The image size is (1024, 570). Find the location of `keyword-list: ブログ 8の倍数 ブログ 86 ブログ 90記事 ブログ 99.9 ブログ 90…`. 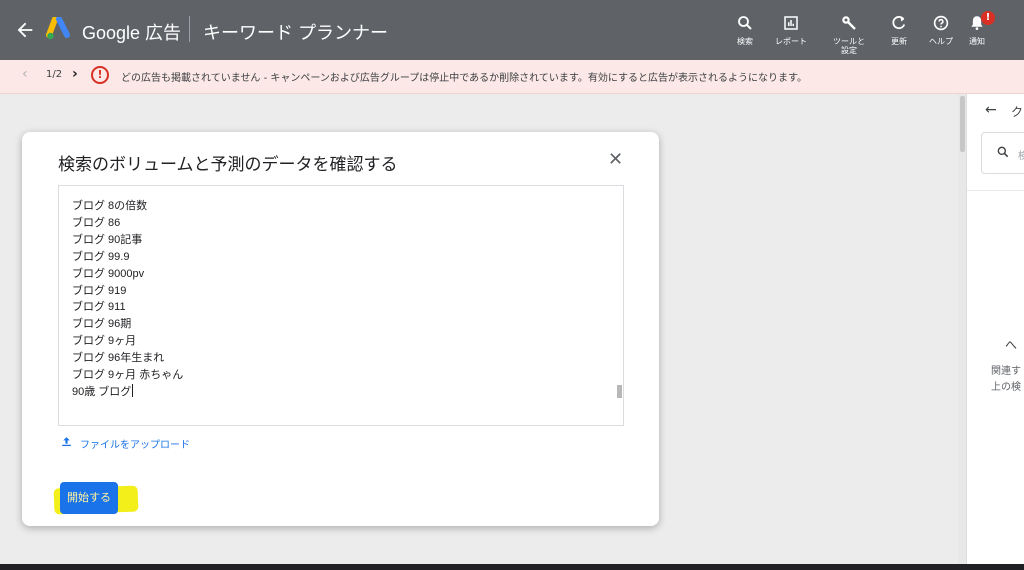

keyword-list: ブログ 8の倍数 ブログ 86 ブログ 90記事 ブログ 99.9 ブログ 90… is located at coordinates (127, 299).